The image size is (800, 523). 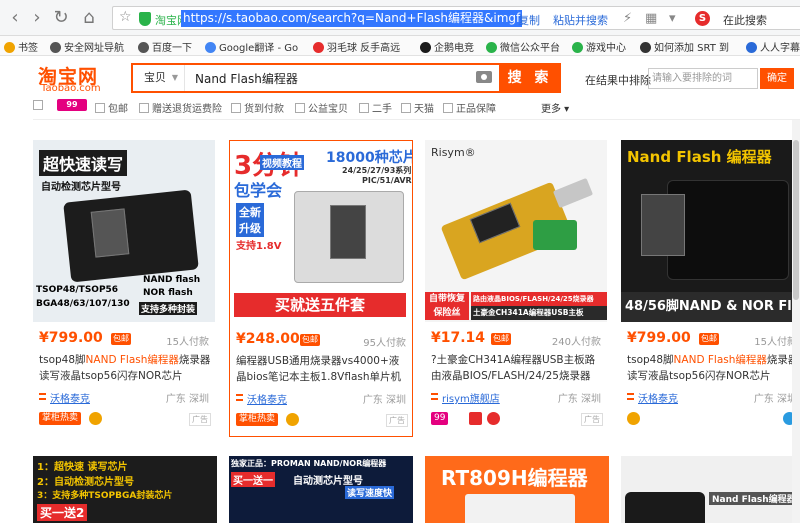 I want to click on bookmark-item: Google翻译 - Go, so click(x=251, y=46).